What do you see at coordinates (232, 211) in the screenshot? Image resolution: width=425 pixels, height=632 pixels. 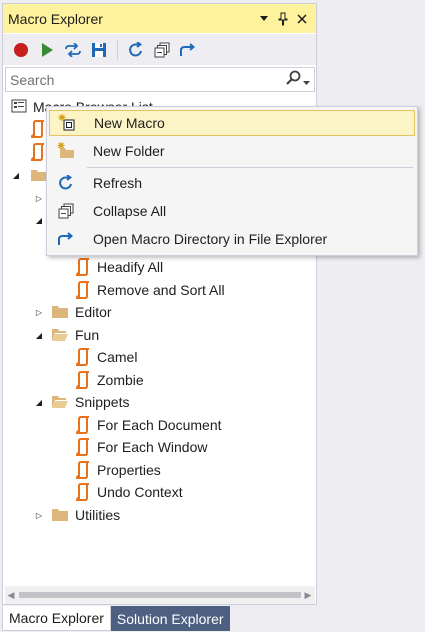 I see `menu-item-collapse-all: Collapse All` at bounding box center [232, 211].